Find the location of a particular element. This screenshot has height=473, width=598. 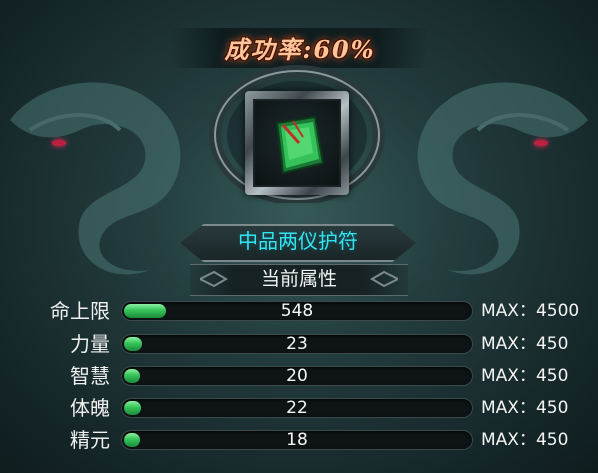

dragon-left-decoration is located at coordinates (95, 178).